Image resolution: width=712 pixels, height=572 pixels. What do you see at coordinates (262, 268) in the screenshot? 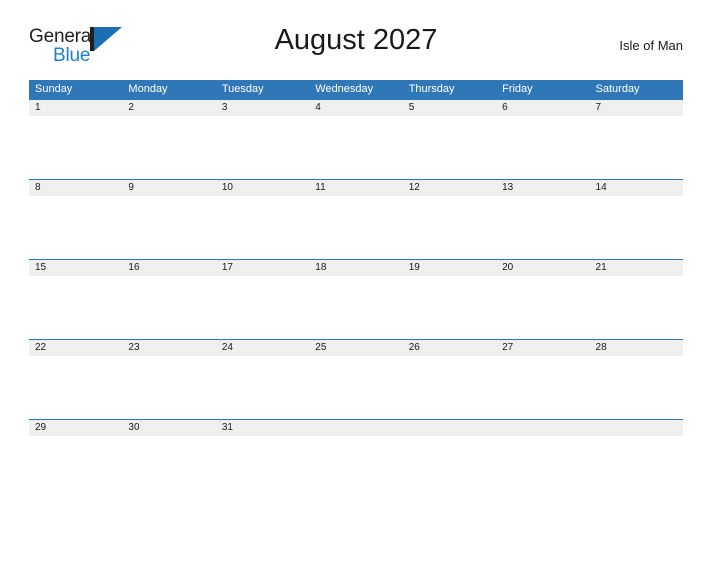
I see `day-number: 17` at bounding box center [262, 268].